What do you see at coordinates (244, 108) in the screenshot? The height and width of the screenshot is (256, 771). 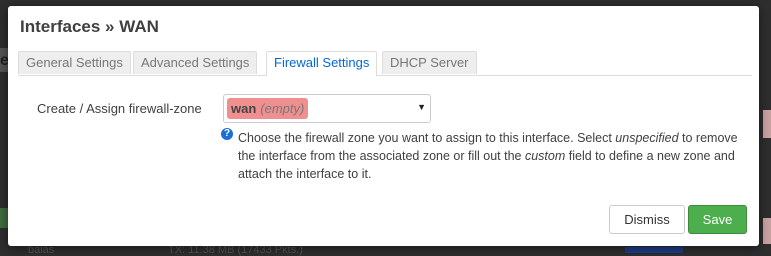 I see `zone-name: wan` at bounding box center [244, 108].